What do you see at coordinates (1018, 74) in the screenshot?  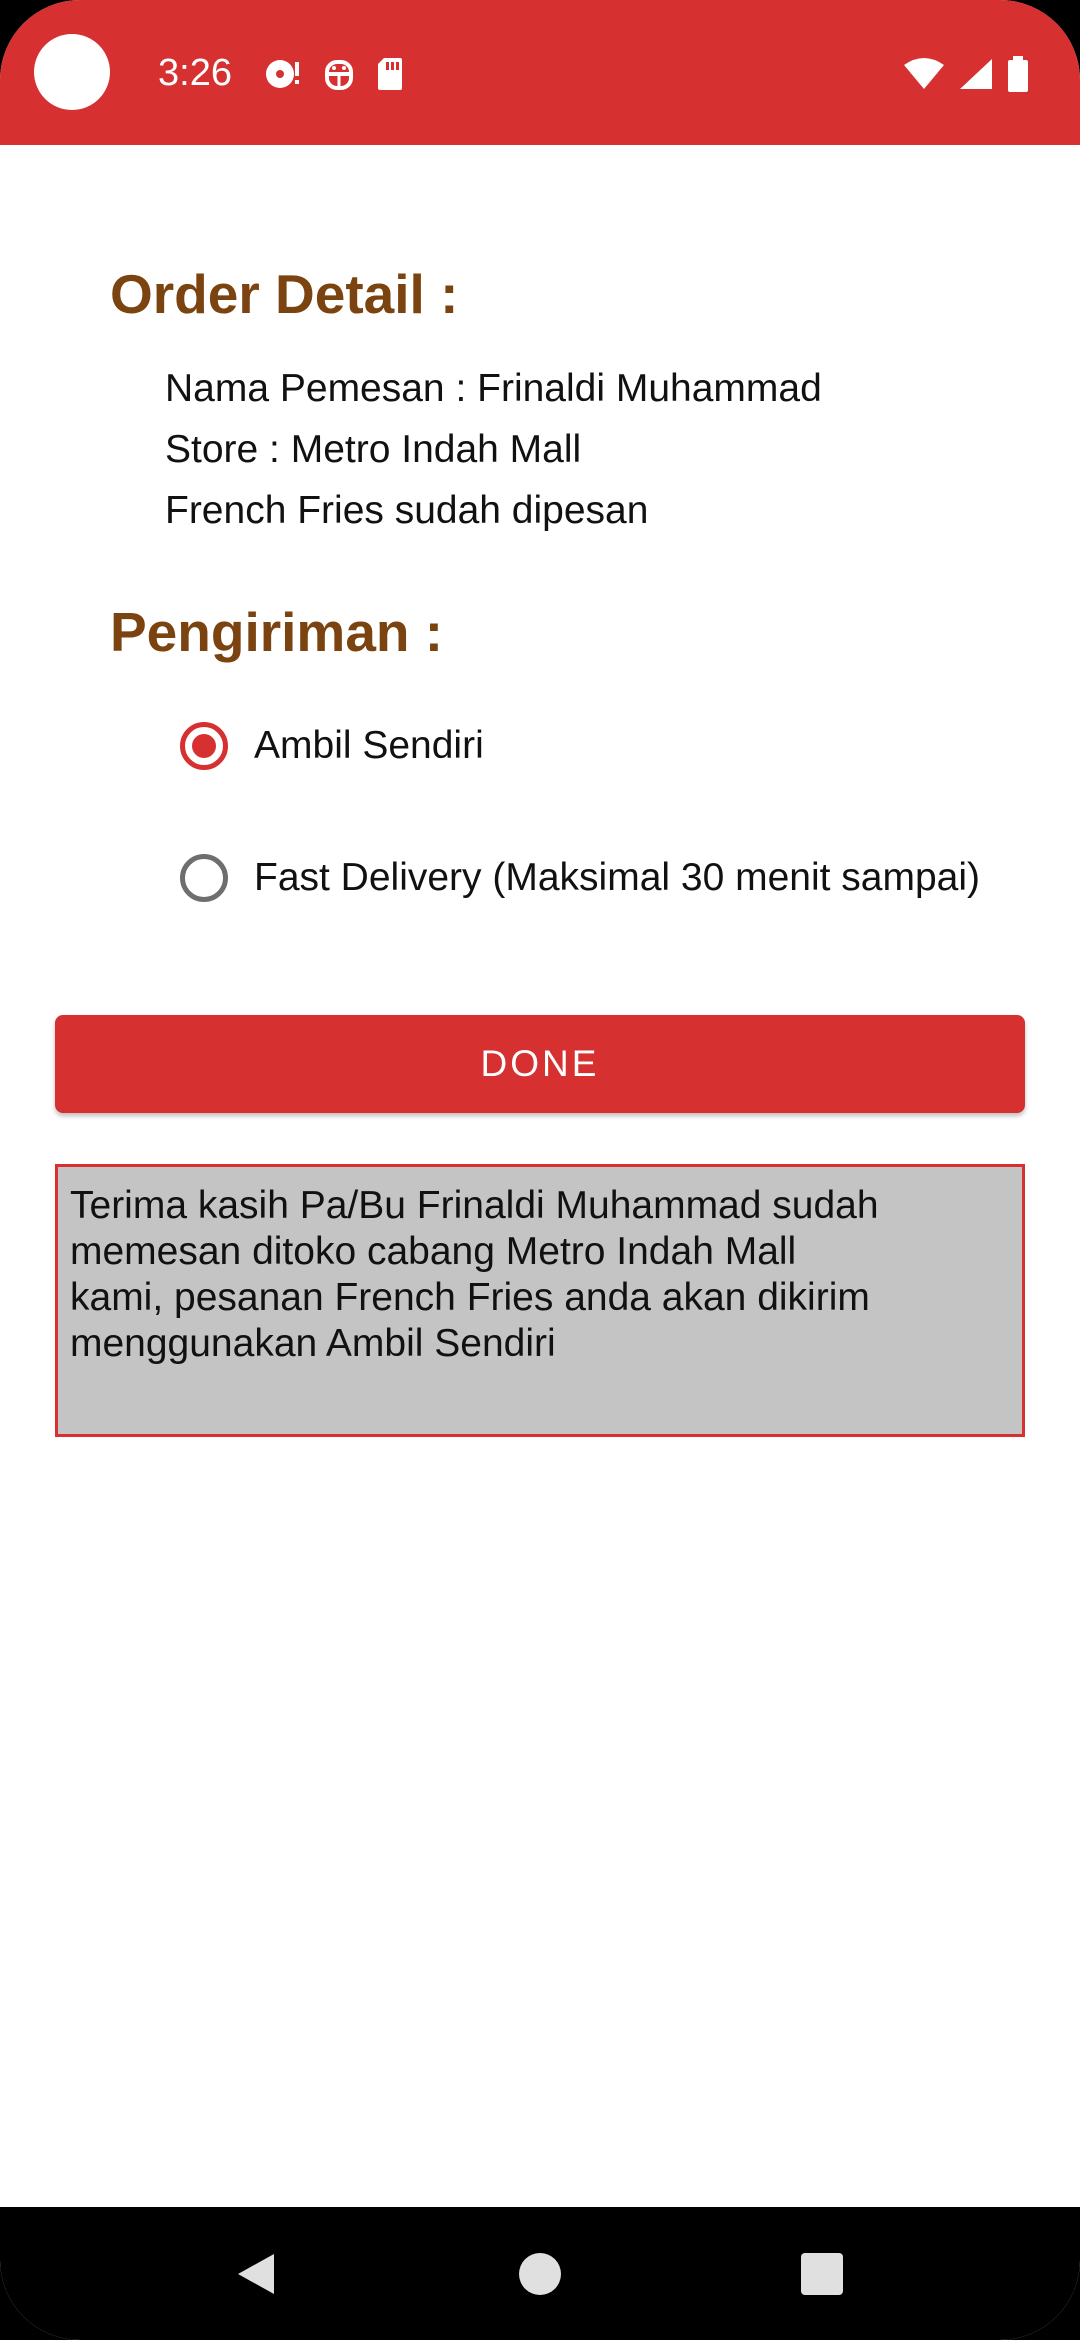 I see `battery-icon` at bounding box center [1018, 74].